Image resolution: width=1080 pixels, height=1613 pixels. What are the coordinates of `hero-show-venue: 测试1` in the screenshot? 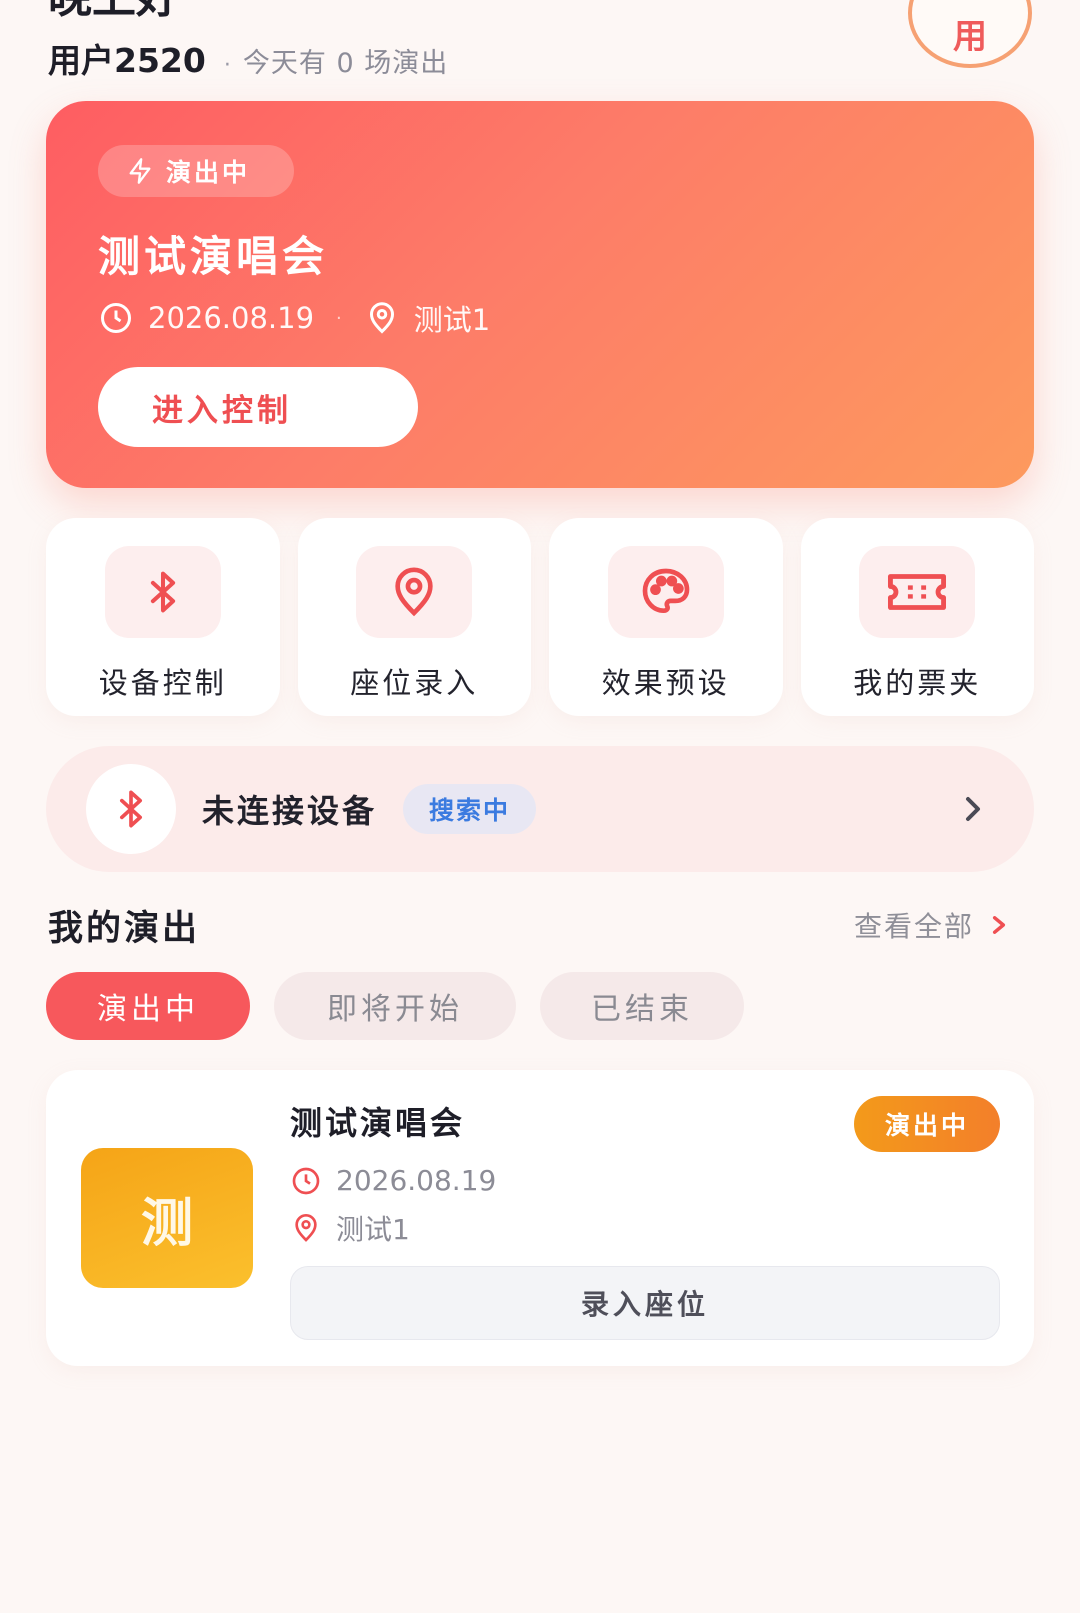 It's located at (452, 320).